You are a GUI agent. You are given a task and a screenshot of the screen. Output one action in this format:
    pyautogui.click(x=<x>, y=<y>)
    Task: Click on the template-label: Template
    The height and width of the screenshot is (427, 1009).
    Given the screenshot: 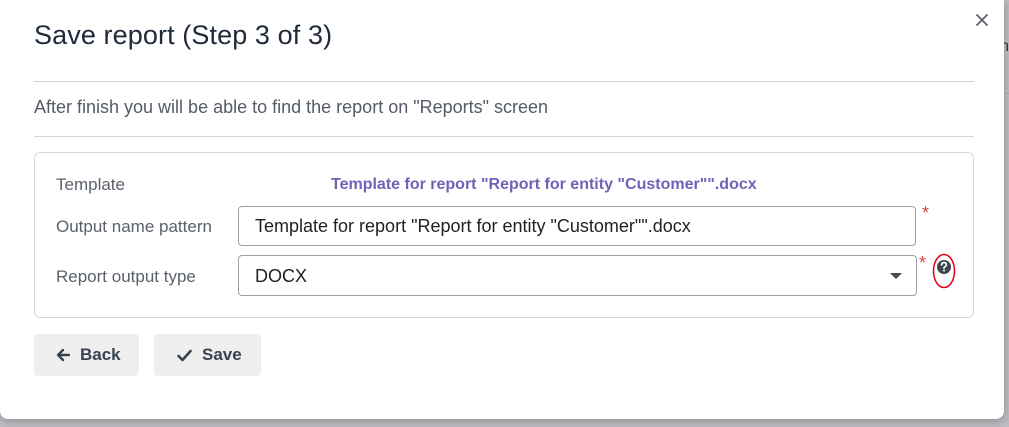 What is the action you would take?
    pyautogui.click(x=90, y=184)
    